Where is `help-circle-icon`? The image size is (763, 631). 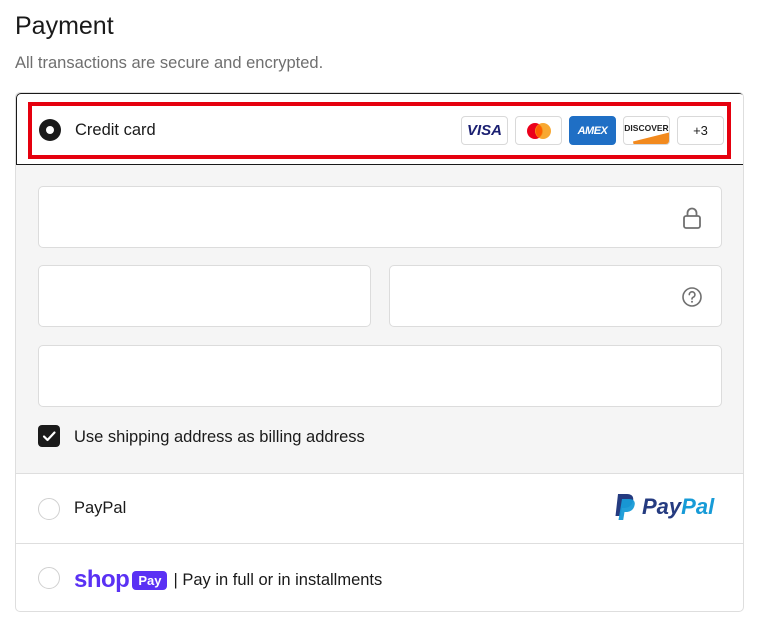
help-circle-icon is located at coordinates (692, 297).